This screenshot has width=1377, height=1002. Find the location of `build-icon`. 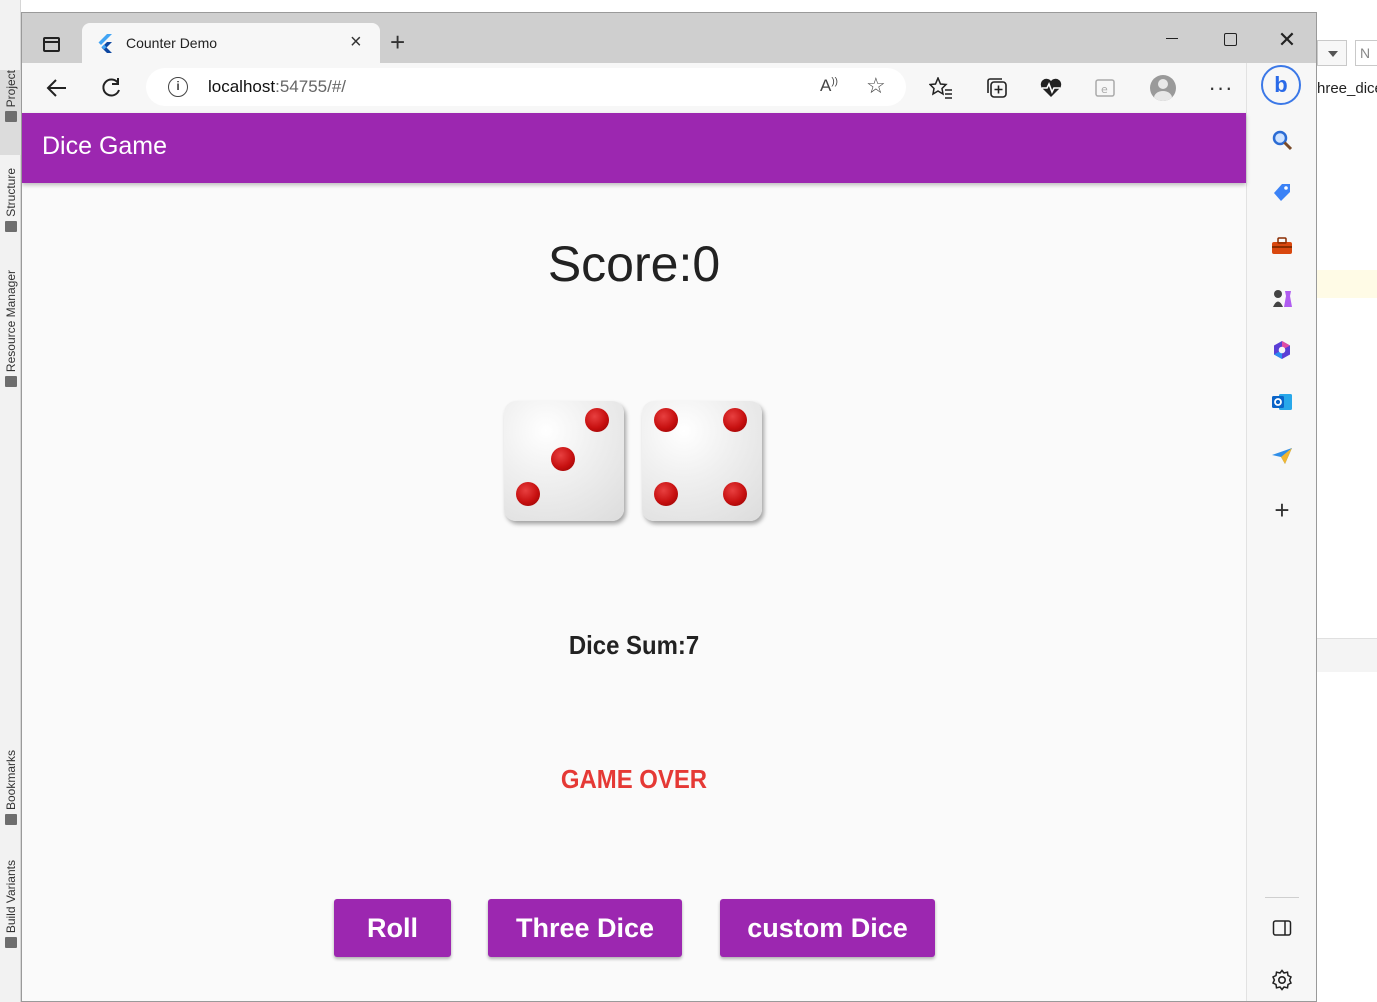

build-icon is located at coordinates (10, 943).